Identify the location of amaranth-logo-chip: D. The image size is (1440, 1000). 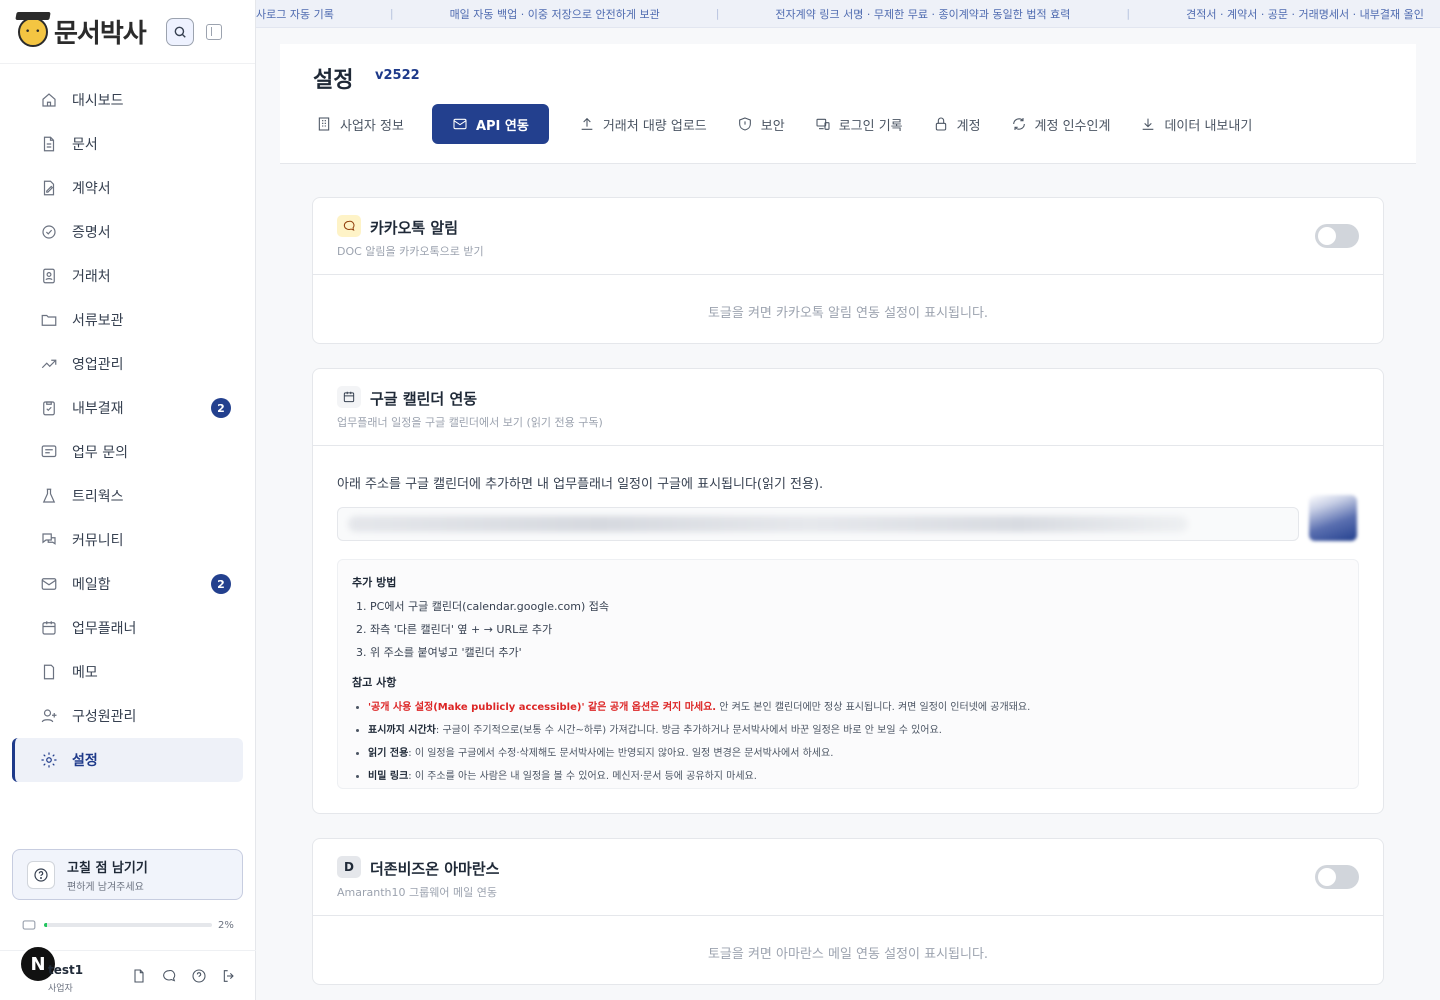
(349, 867).